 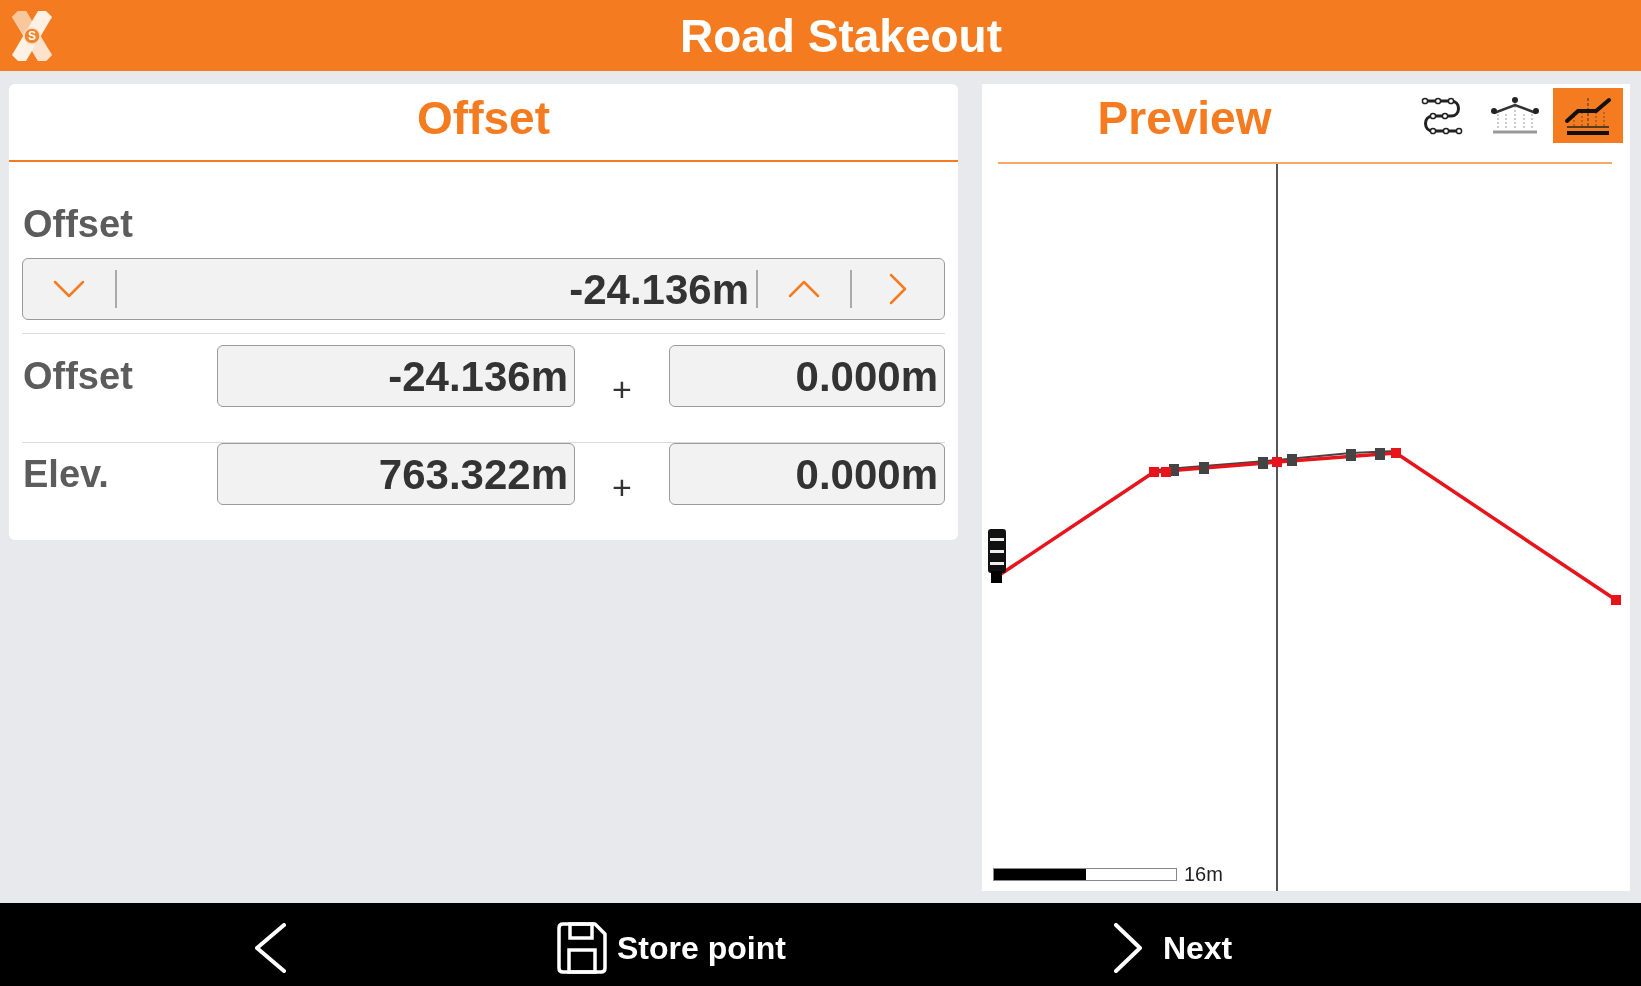 What do you see at coordinates (1203, 874) in the screenshot?
I see `scale-label: 16m` at bounding box center [1203, 874].